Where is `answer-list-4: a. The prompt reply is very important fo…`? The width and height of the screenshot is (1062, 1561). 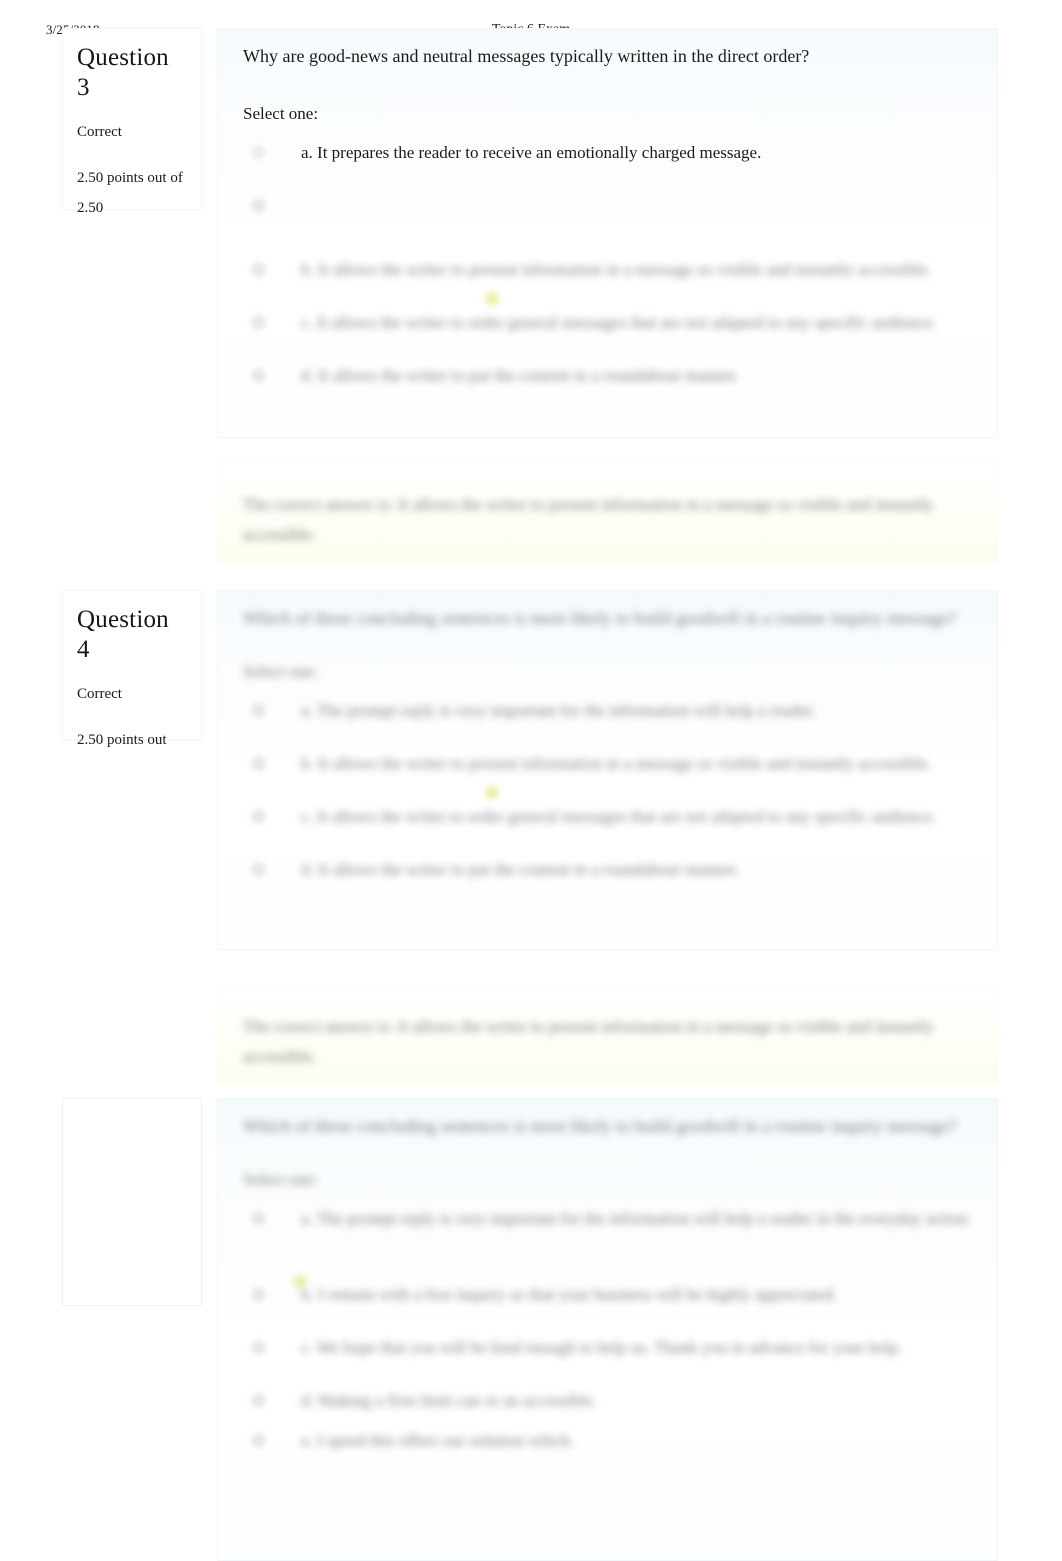
answer-list-4: a. The prompt reply is very important fo… is located at coordinates (609, 790).